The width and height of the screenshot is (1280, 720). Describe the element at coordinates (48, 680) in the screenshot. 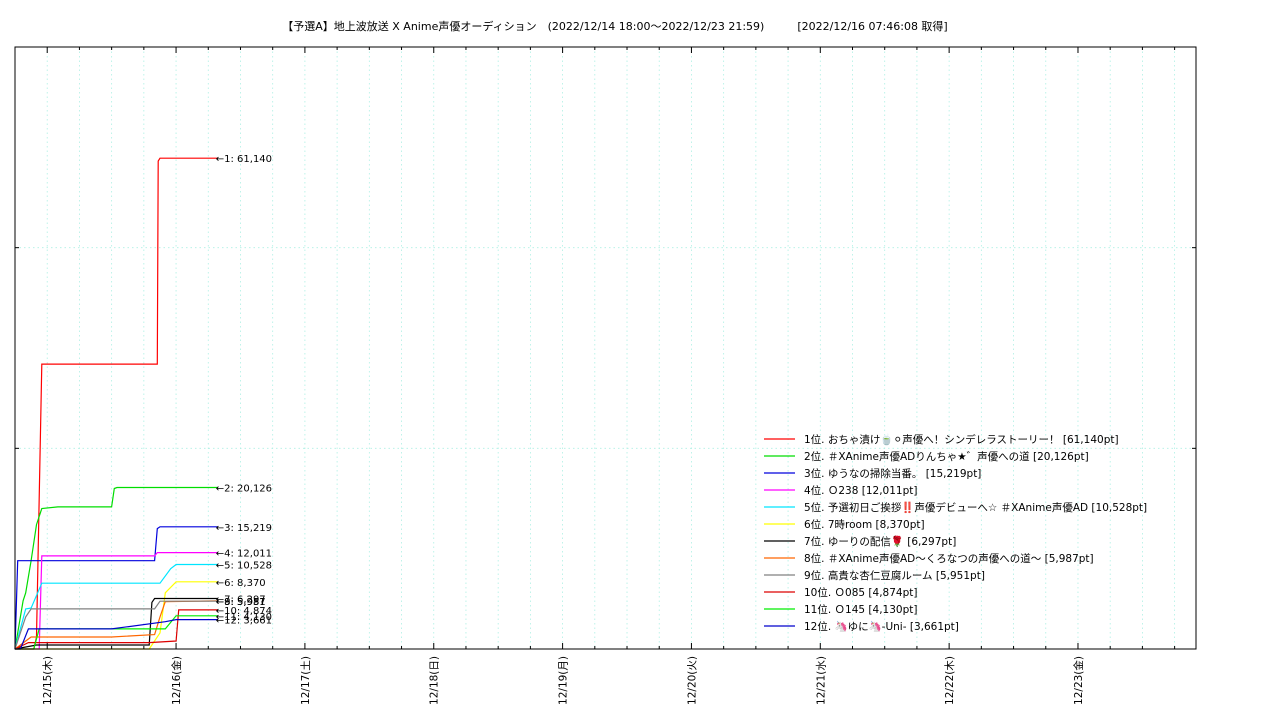

I see `x-tick-label: 12/15(木)` at that location.